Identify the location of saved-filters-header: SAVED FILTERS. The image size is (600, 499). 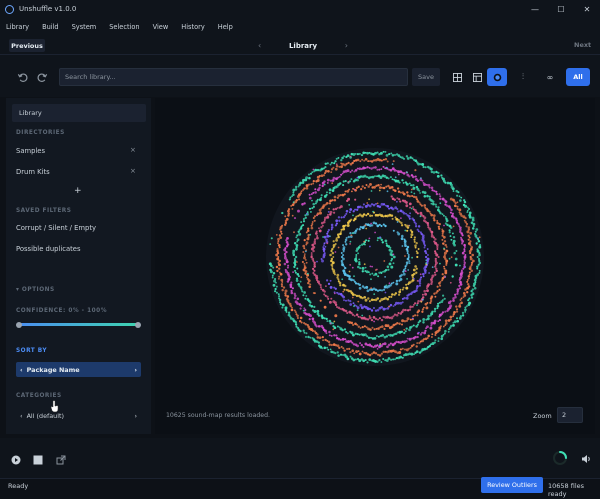
(44, 211).